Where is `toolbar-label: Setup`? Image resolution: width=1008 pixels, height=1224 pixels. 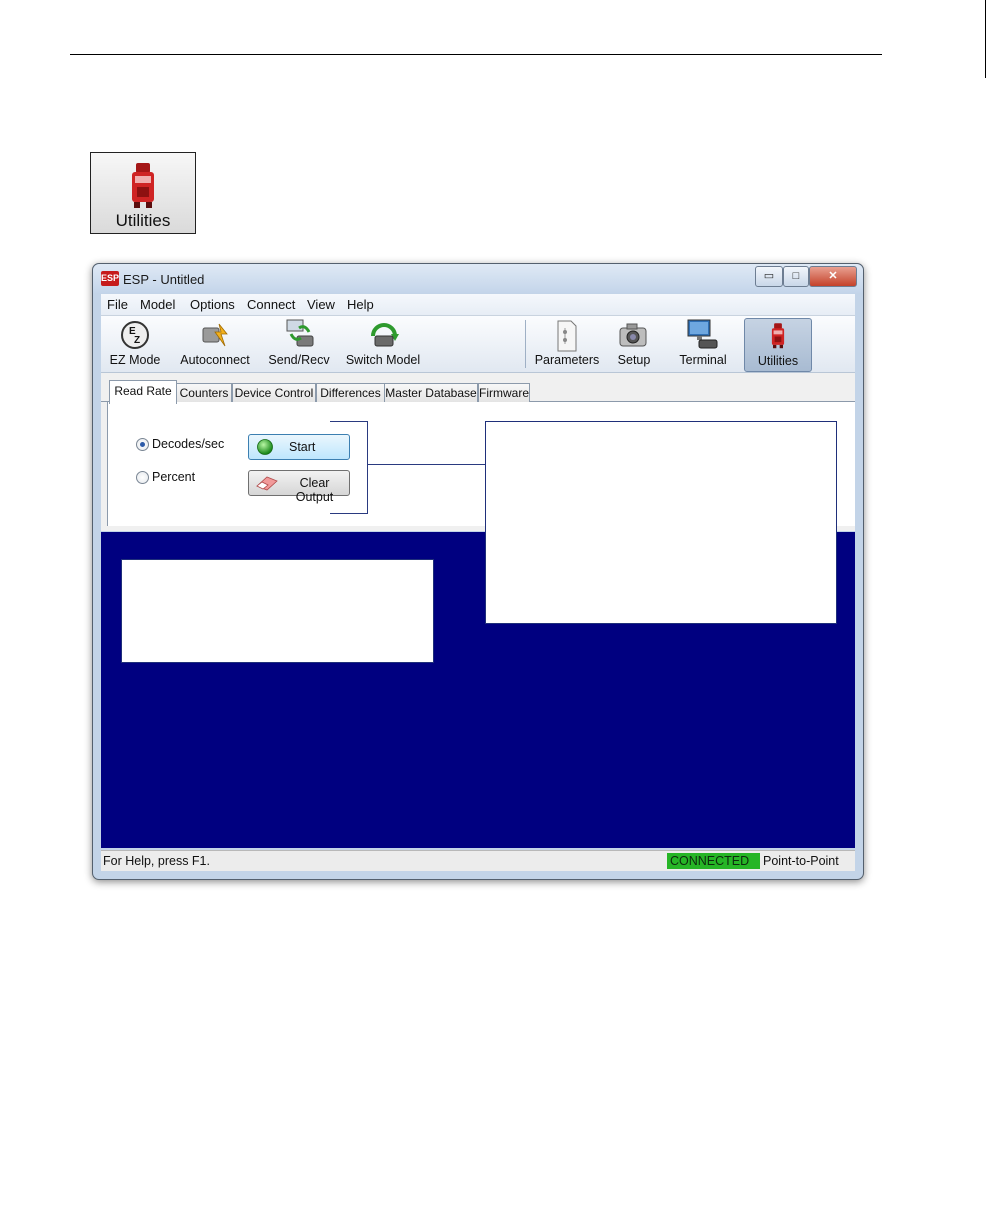
toolbar-label: Setup is located at coordinates (634, 360).